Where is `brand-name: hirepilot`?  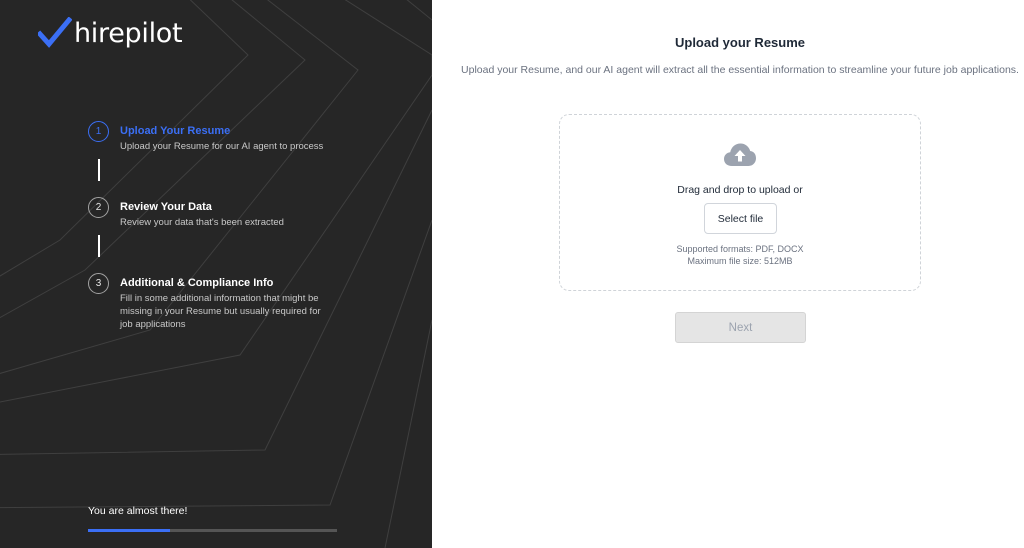 brand-name: hirepilot is located at coordinates (128, 33).